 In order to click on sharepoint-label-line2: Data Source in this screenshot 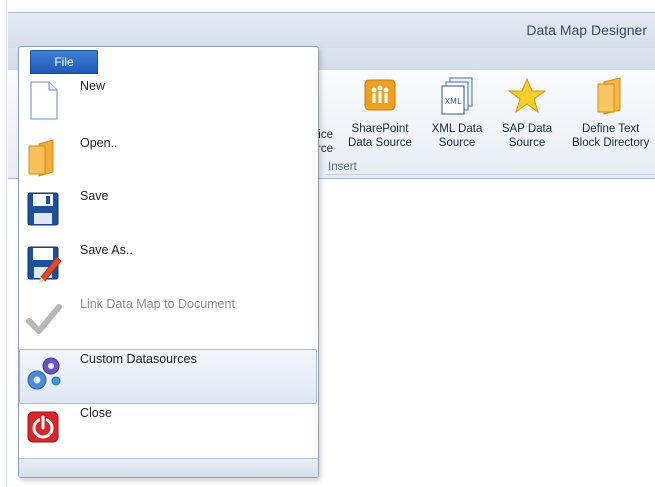, I will do `click(380, 143)`.